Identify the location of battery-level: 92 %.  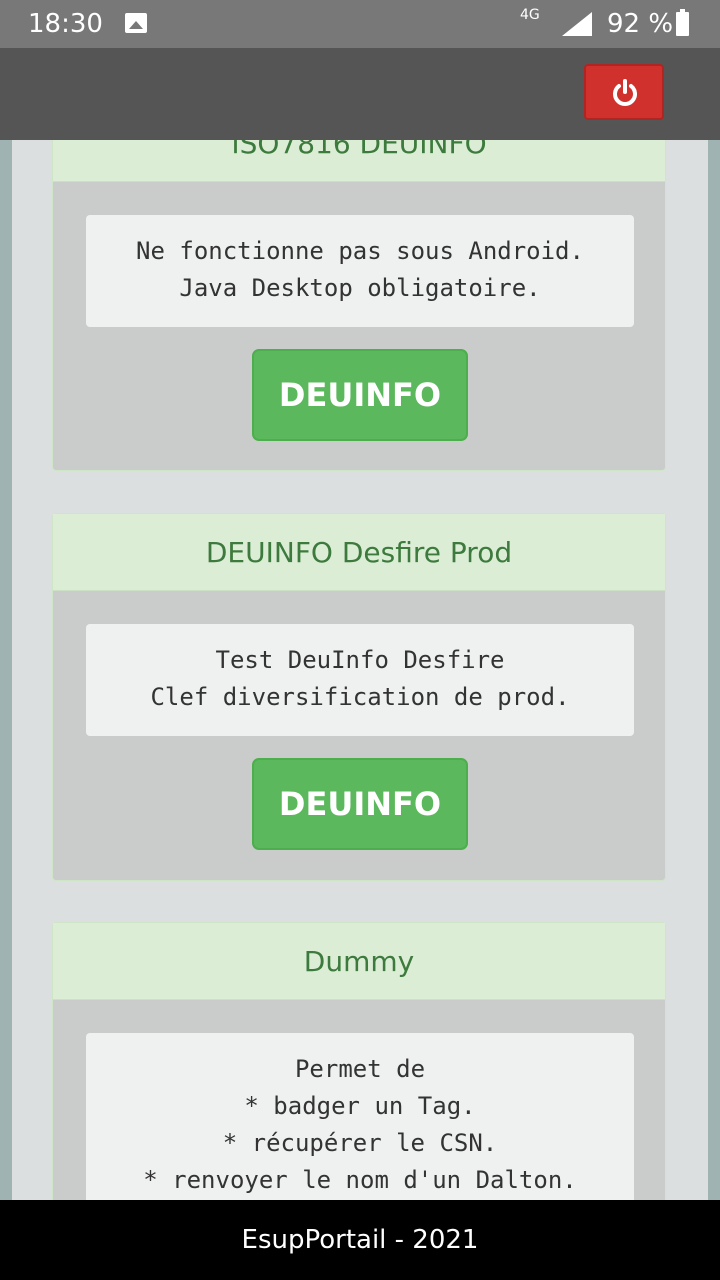
(640, 24).